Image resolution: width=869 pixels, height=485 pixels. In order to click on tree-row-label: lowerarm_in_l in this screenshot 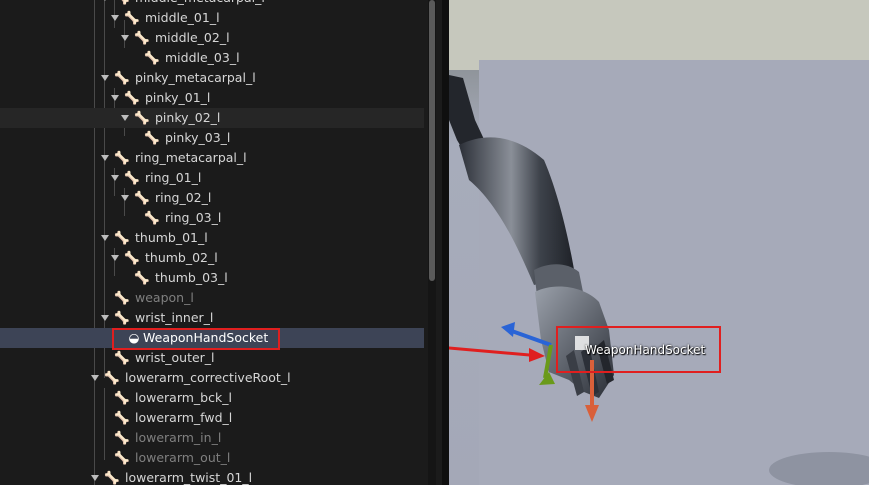, I will do `click(178, 437)`.